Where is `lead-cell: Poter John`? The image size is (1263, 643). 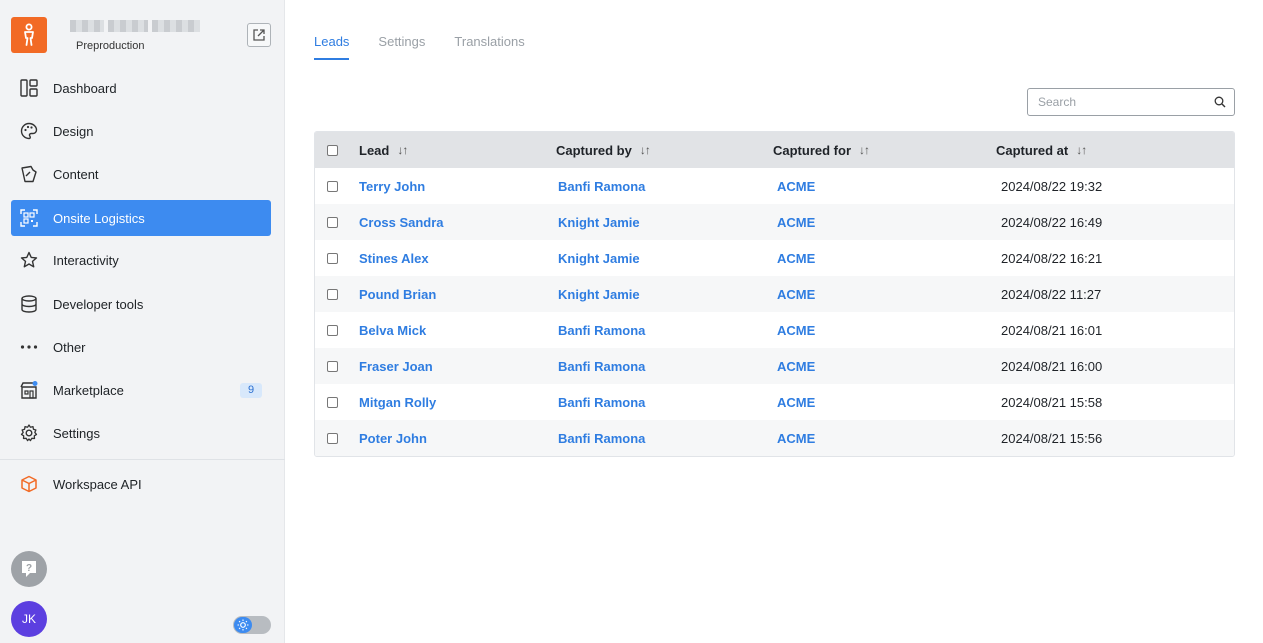
lead-cell: Poter John is located at coordinates (393, 438).